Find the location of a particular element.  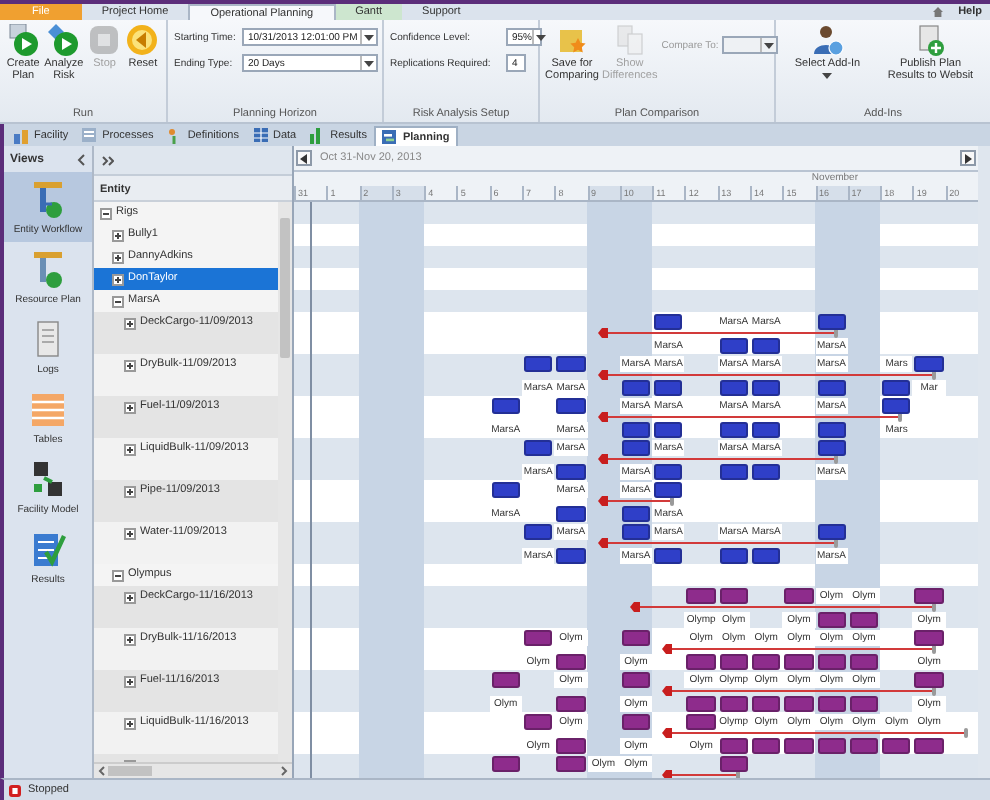

reset-icon is located at coordinates (142, 40).